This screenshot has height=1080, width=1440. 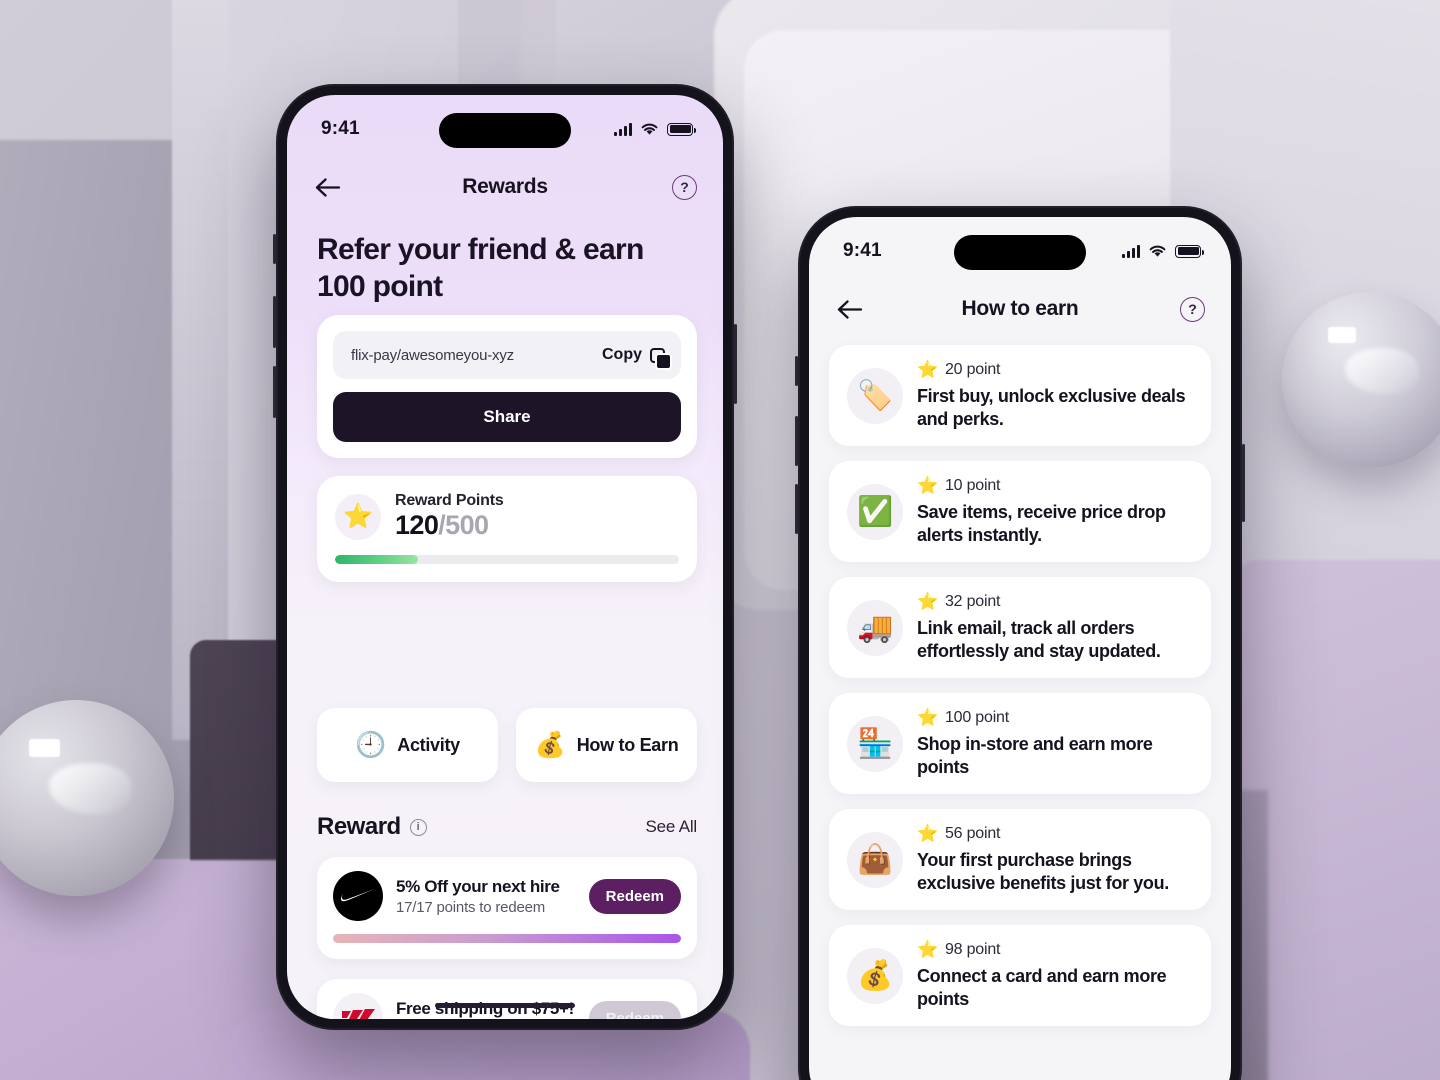 I want to click on quick-action-label: How to Earn, so click(x=627, y=744).